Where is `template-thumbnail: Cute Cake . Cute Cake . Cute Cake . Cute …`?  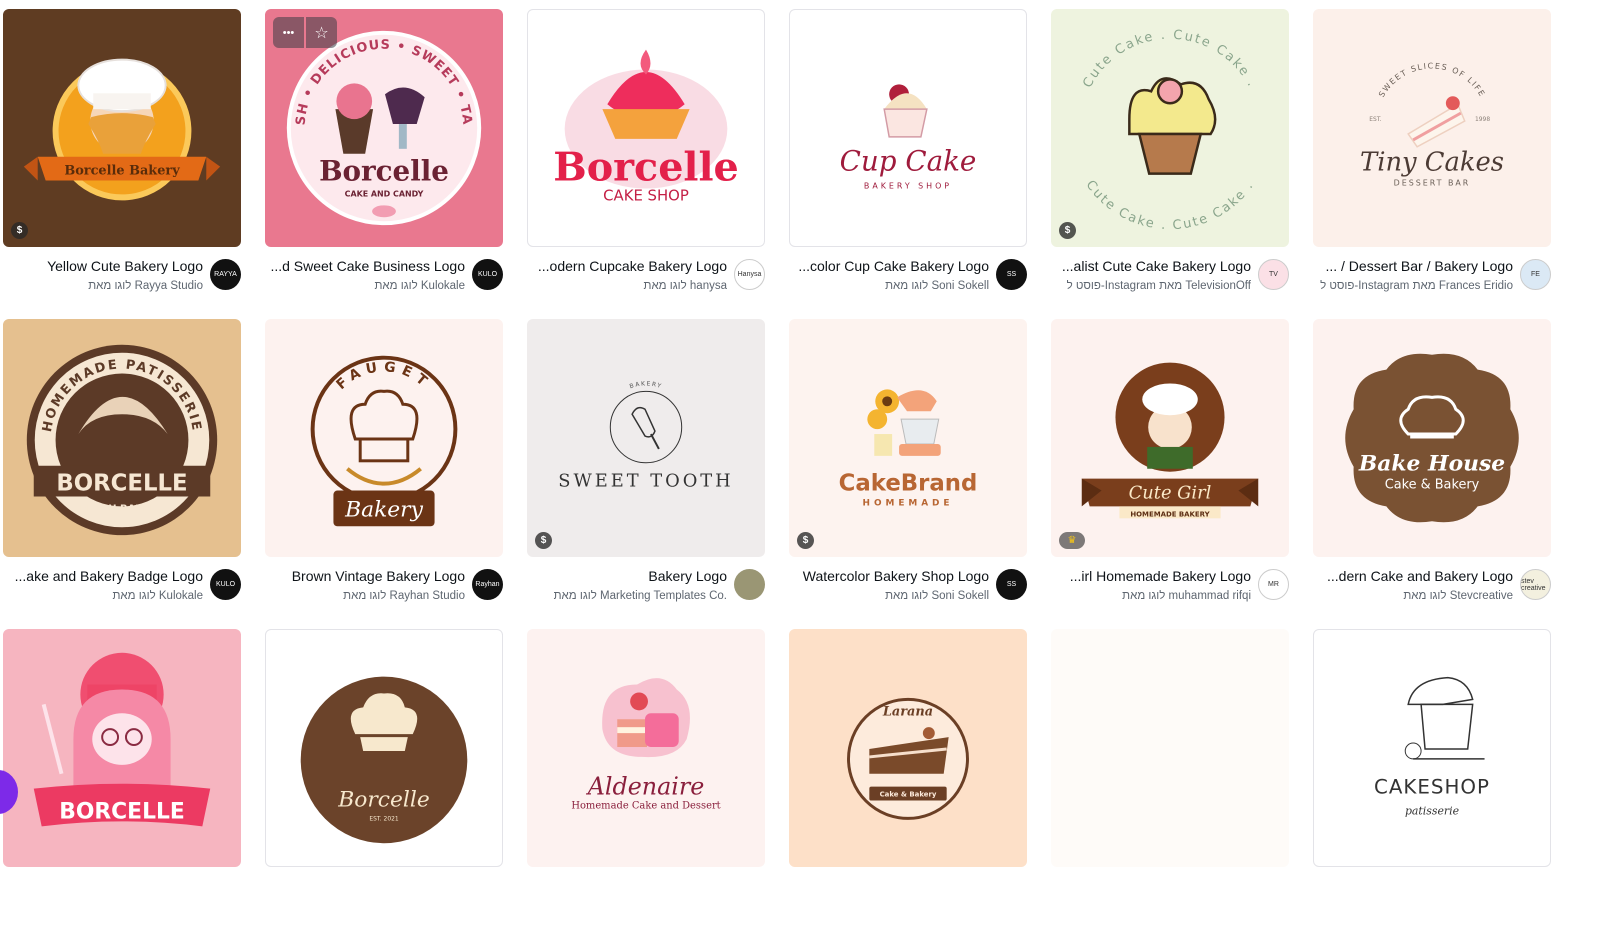 template-thumbnail: Cute Cake . Cute Cake . Cute Cake . Cute … is located at coordinates (1170, 128).